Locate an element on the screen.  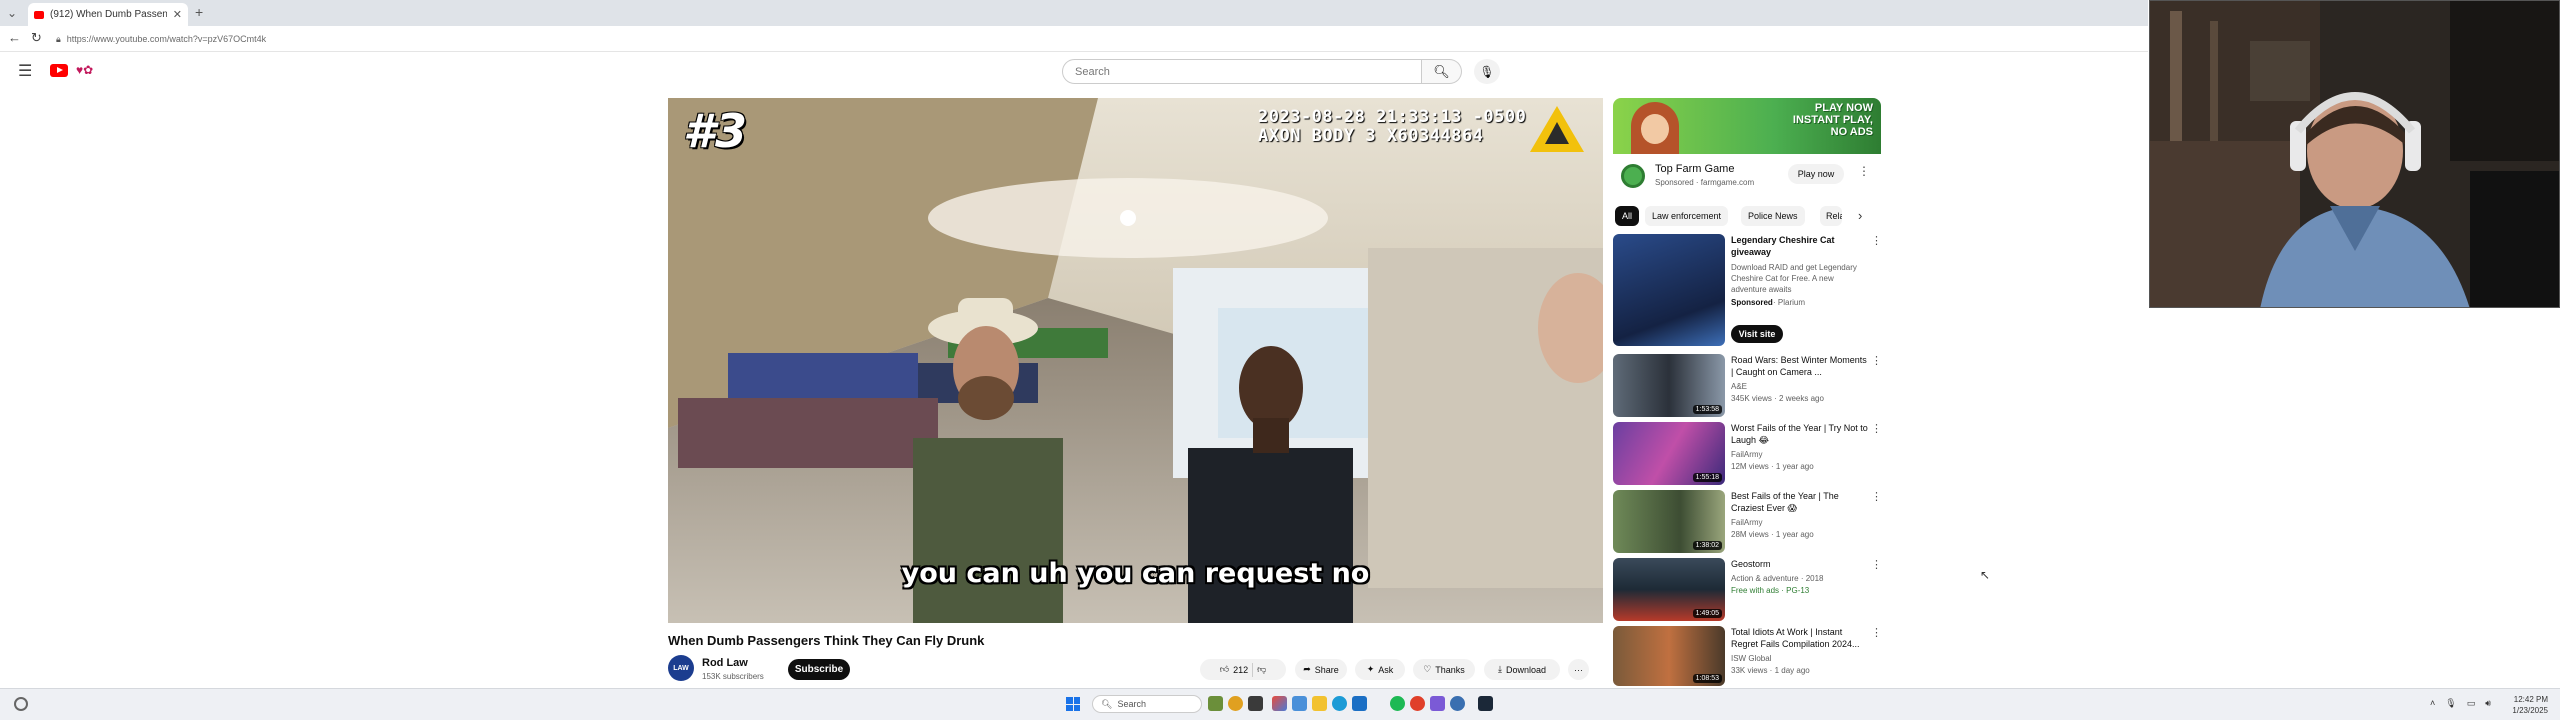
subscribe-button: Subscribe is located at coordinates (819, 669).